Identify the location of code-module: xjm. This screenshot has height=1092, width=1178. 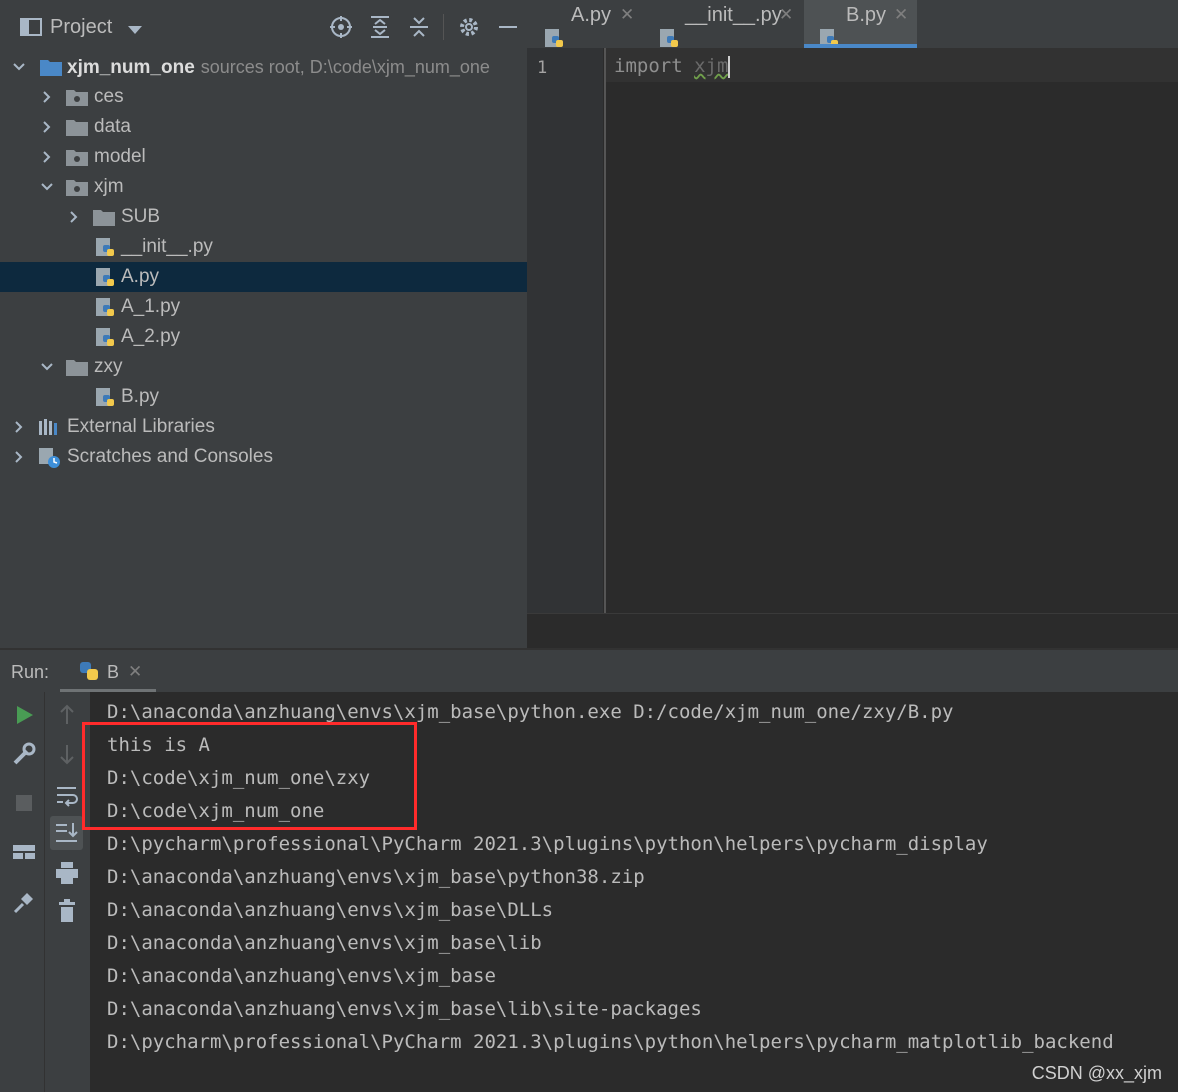
(711, 66).